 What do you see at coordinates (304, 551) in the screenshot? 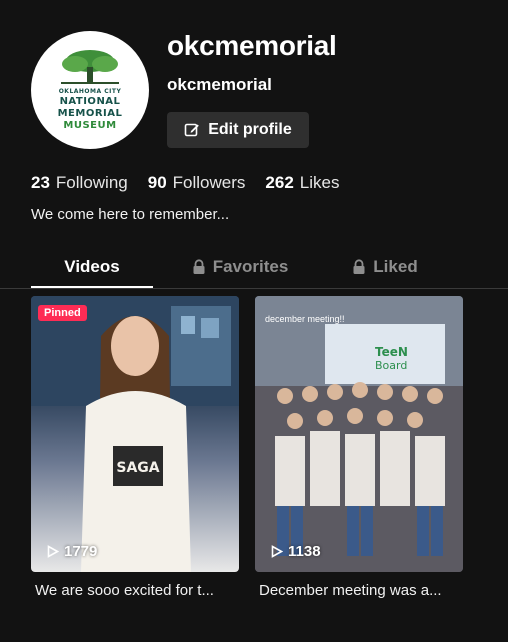
I see `view-count-value: 1138` at bounding box center [304, 551].